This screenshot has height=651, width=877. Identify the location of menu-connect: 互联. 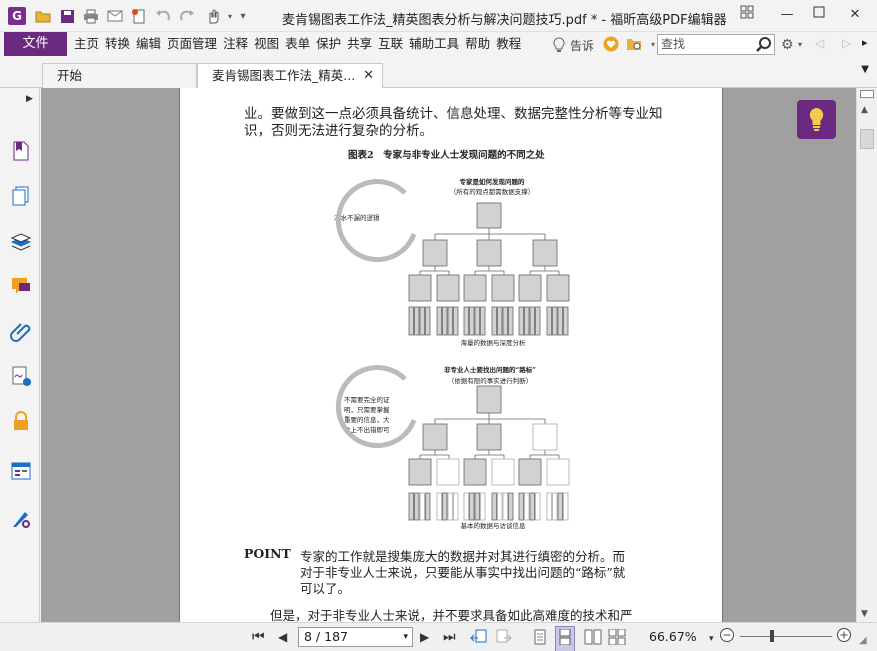
(390, 44).